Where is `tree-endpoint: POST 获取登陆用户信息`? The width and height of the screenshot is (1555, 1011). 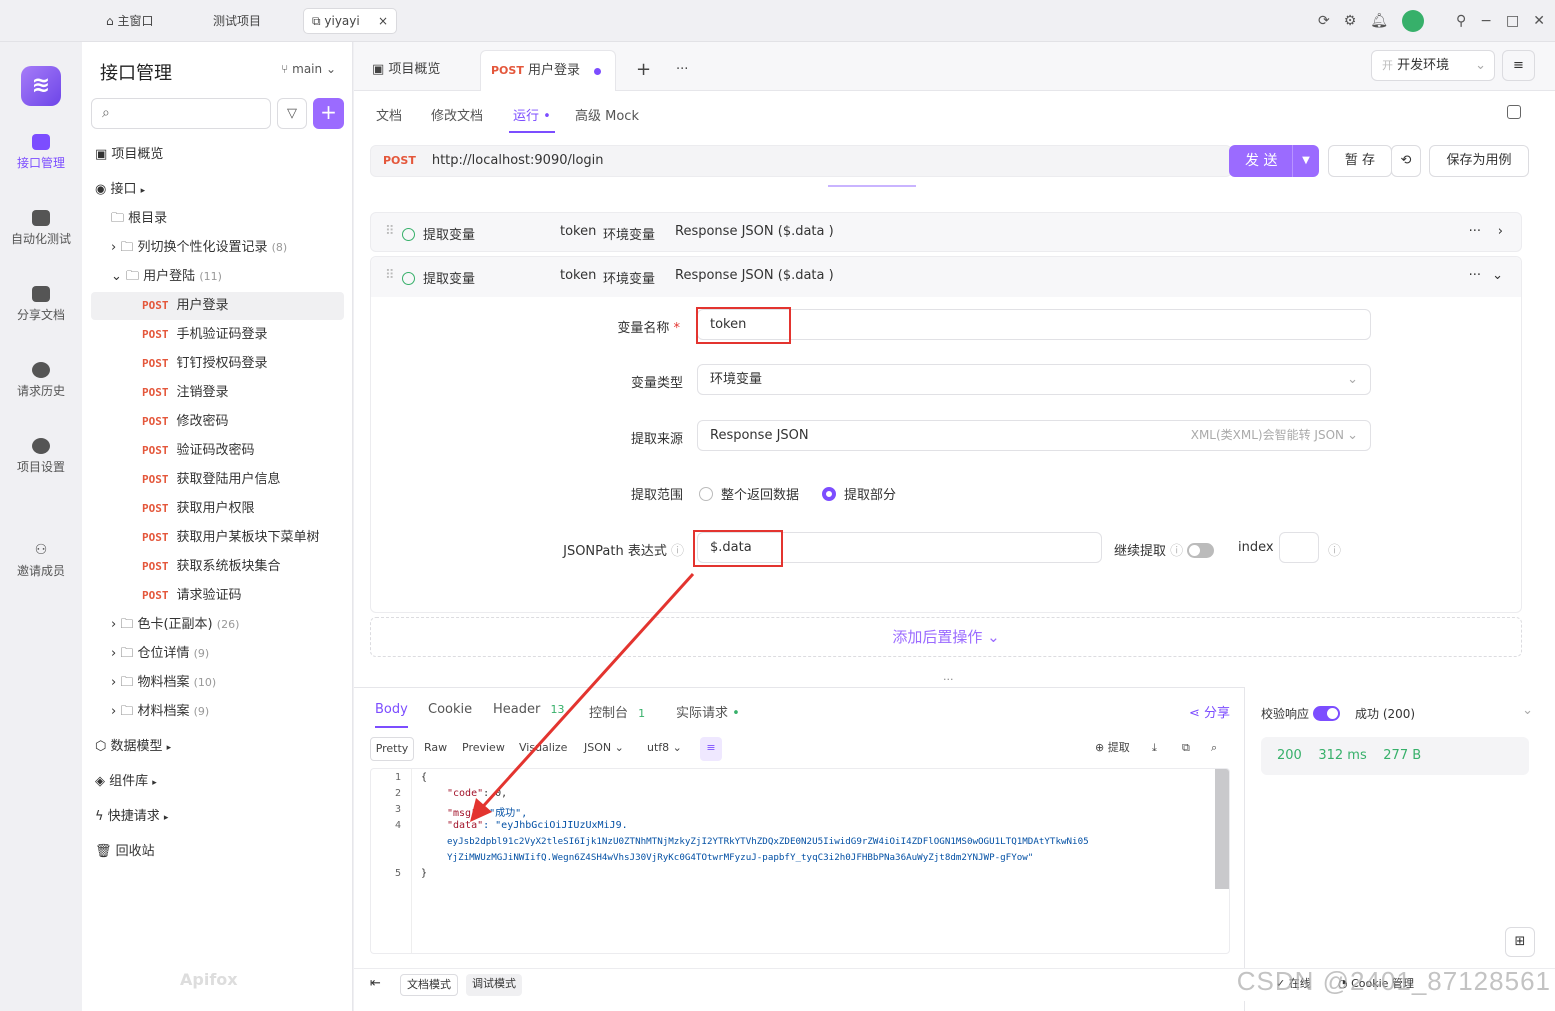
tree-endpoint: POST 获取登陆用户信息 is located at coordinates (217, 480).